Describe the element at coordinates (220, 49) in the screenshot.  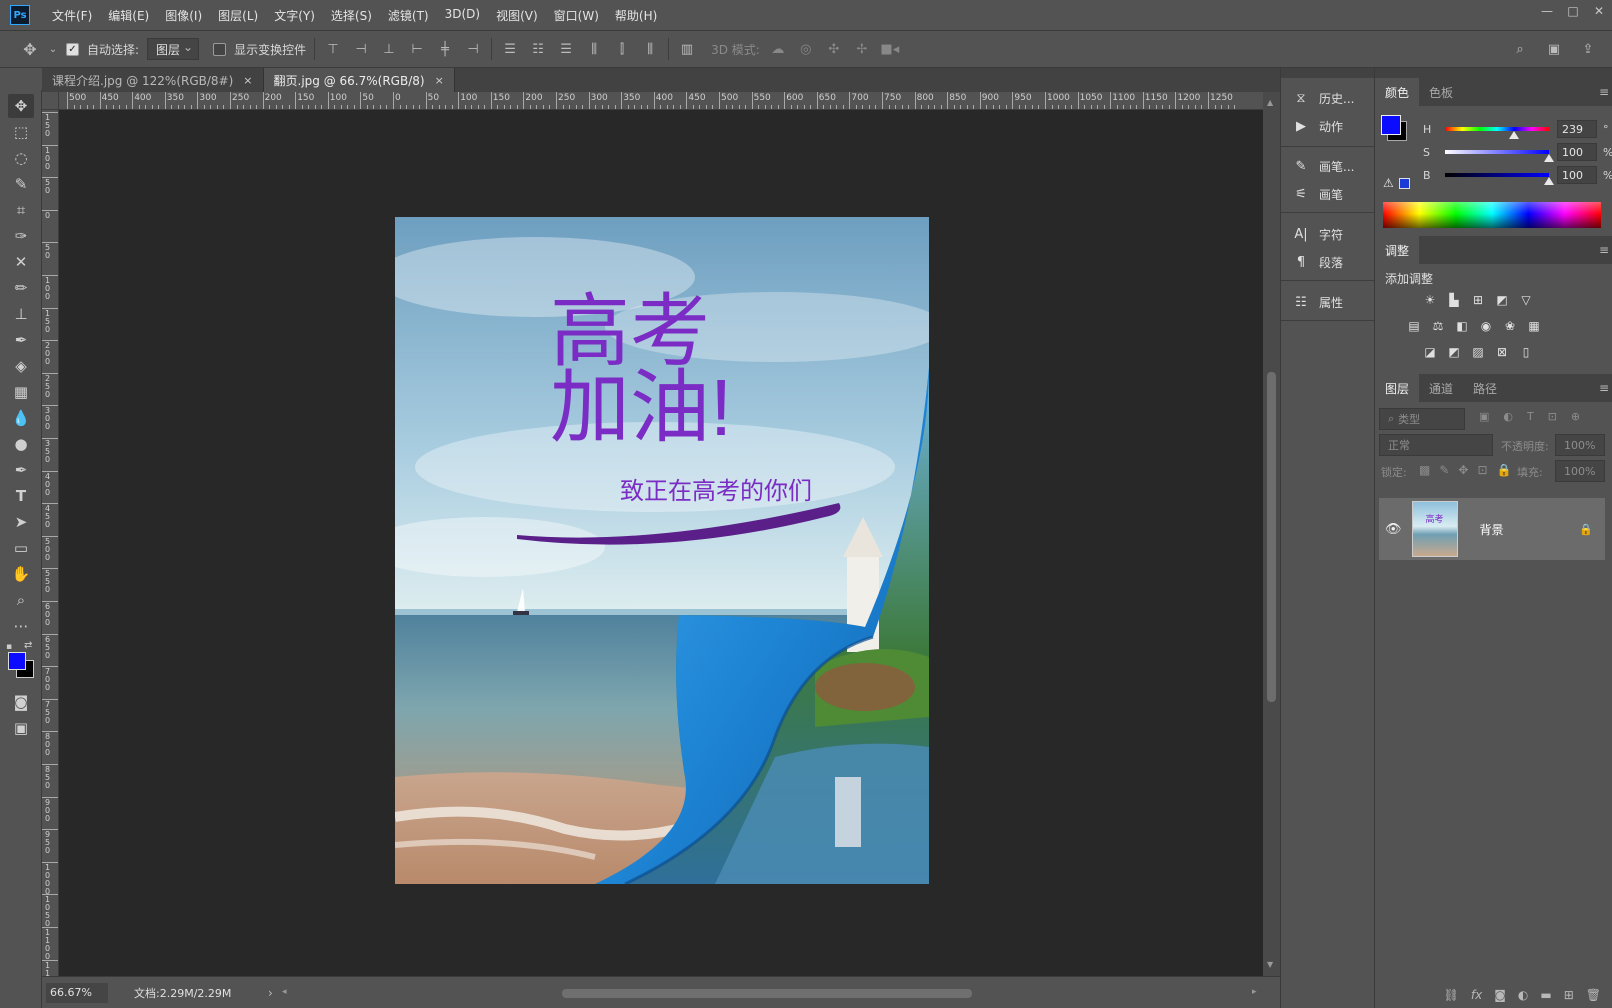
I see `show-transform-checkbox` at that location.